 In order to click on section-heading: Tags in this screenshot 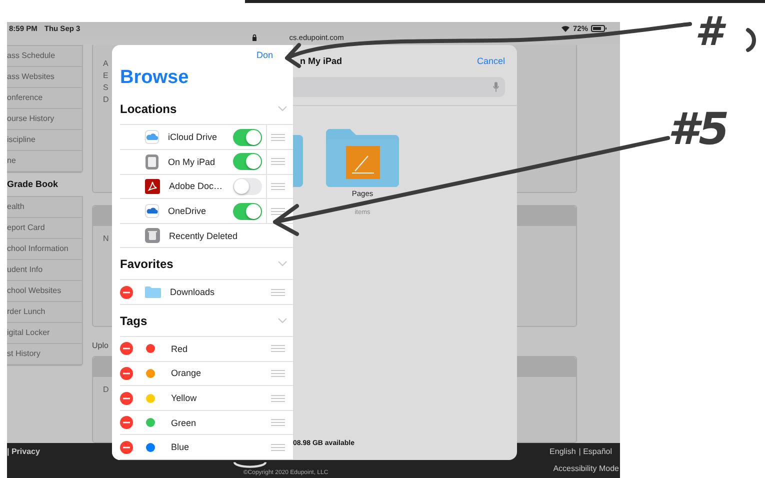, I will do `click(134, 321)`.